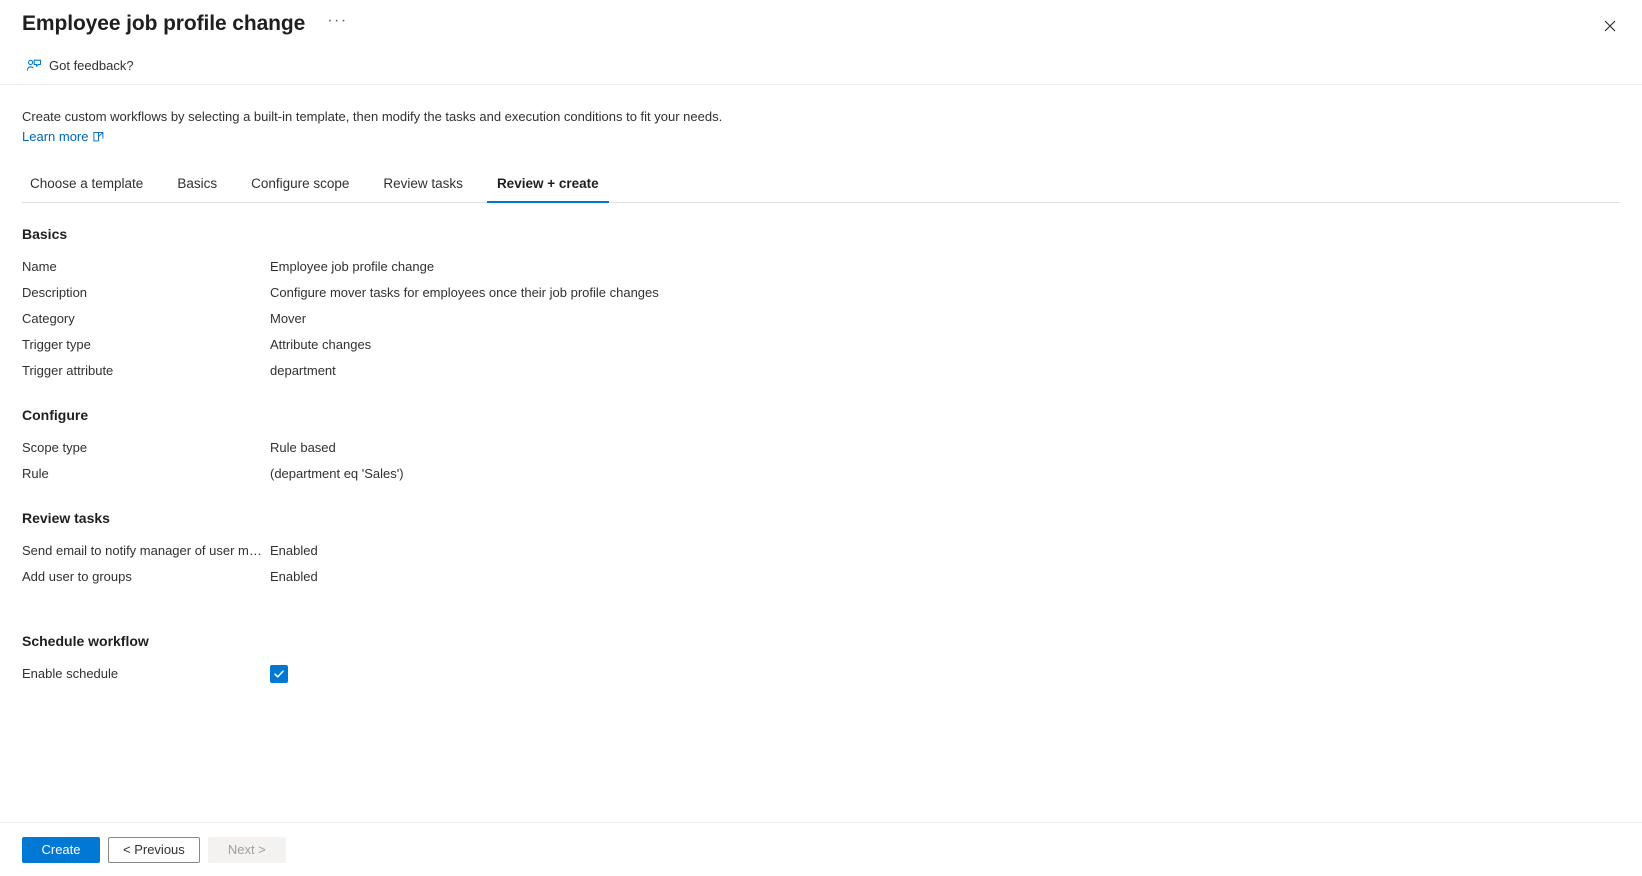 The height and width of the screenshot is (876, 1642). Describe the element at coordinates (821, 849) in the screenshot. I see `wizard-footer: Create < Previous Next >` at that location.